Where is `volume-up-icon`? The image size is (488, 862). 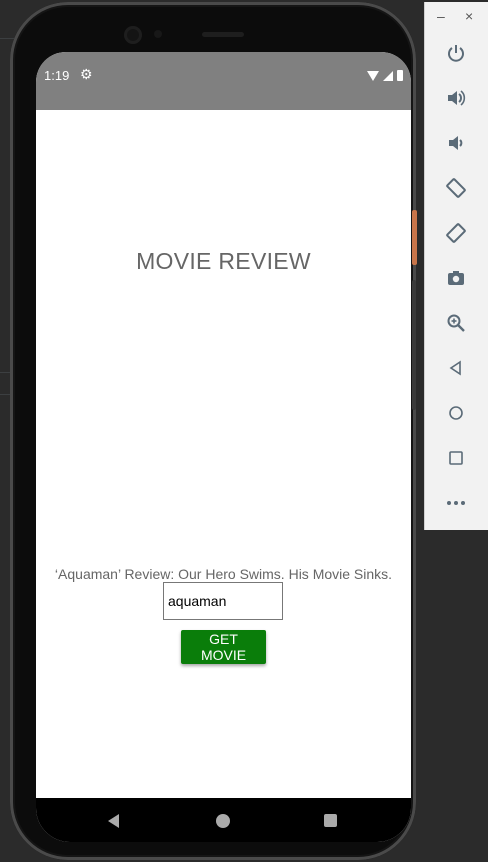 volume-up-icon is located at coordinates (456, 98).